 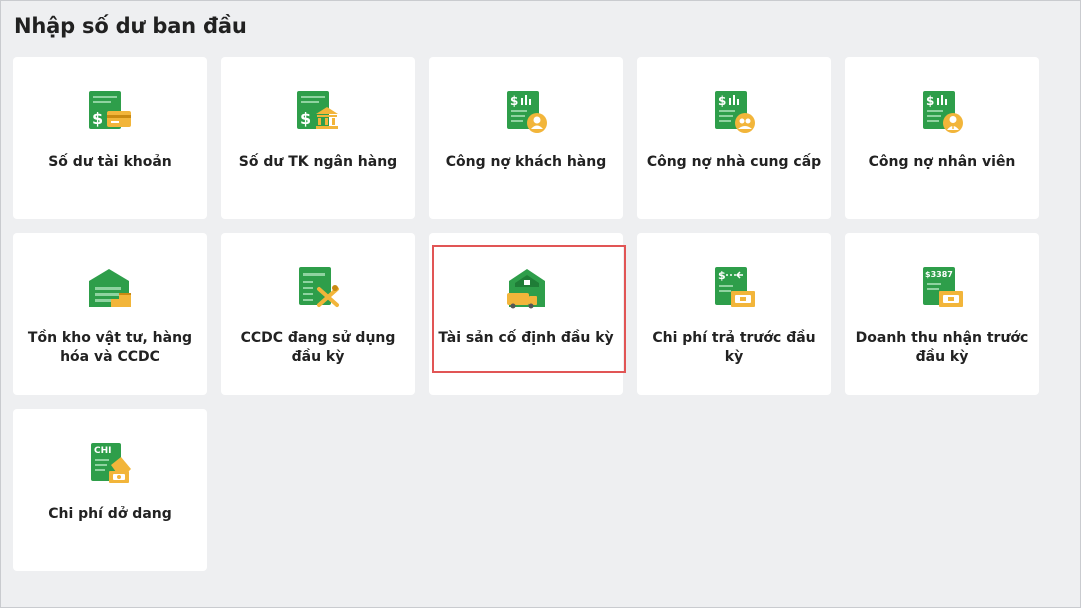 What do you see at coordinates (103, 451) in the screenshot?
I see `icon-text: CHI` at bounding box center [103, 451].